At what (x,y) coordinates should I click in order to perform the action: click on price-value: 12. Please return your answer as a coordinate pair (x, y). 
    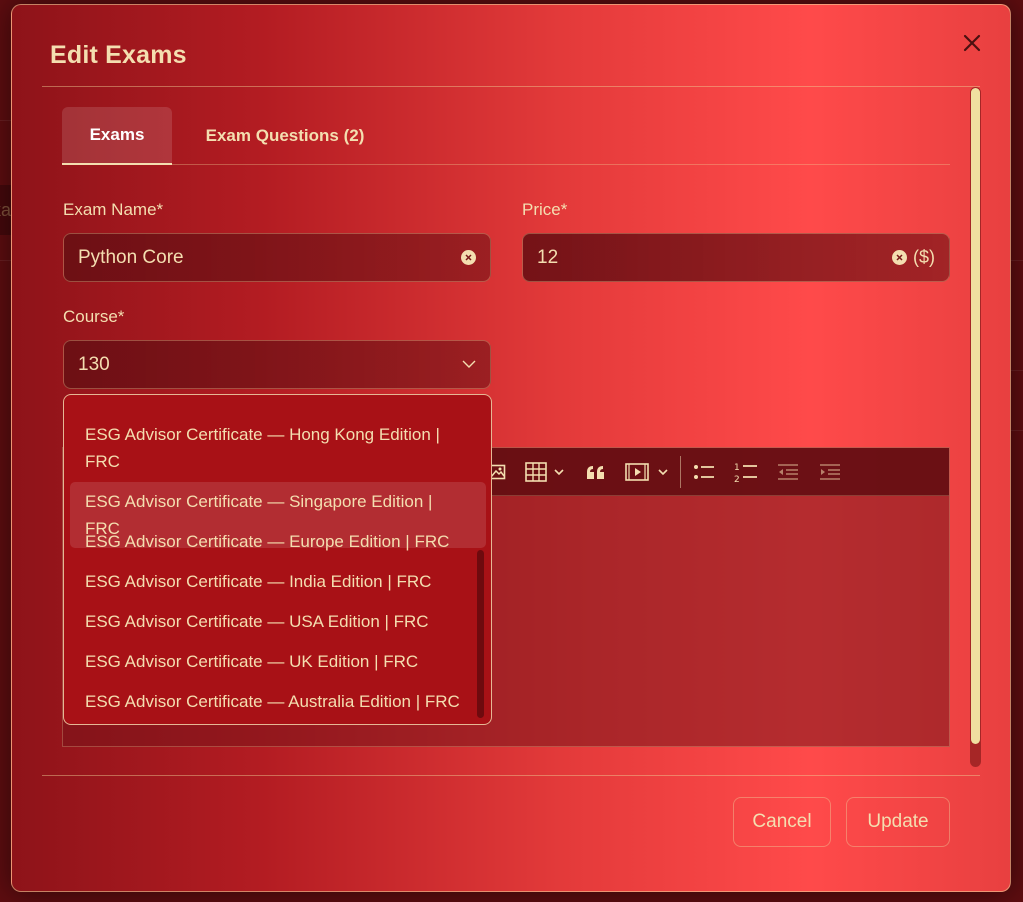
    Looking at the image, I should click on (548, 257).